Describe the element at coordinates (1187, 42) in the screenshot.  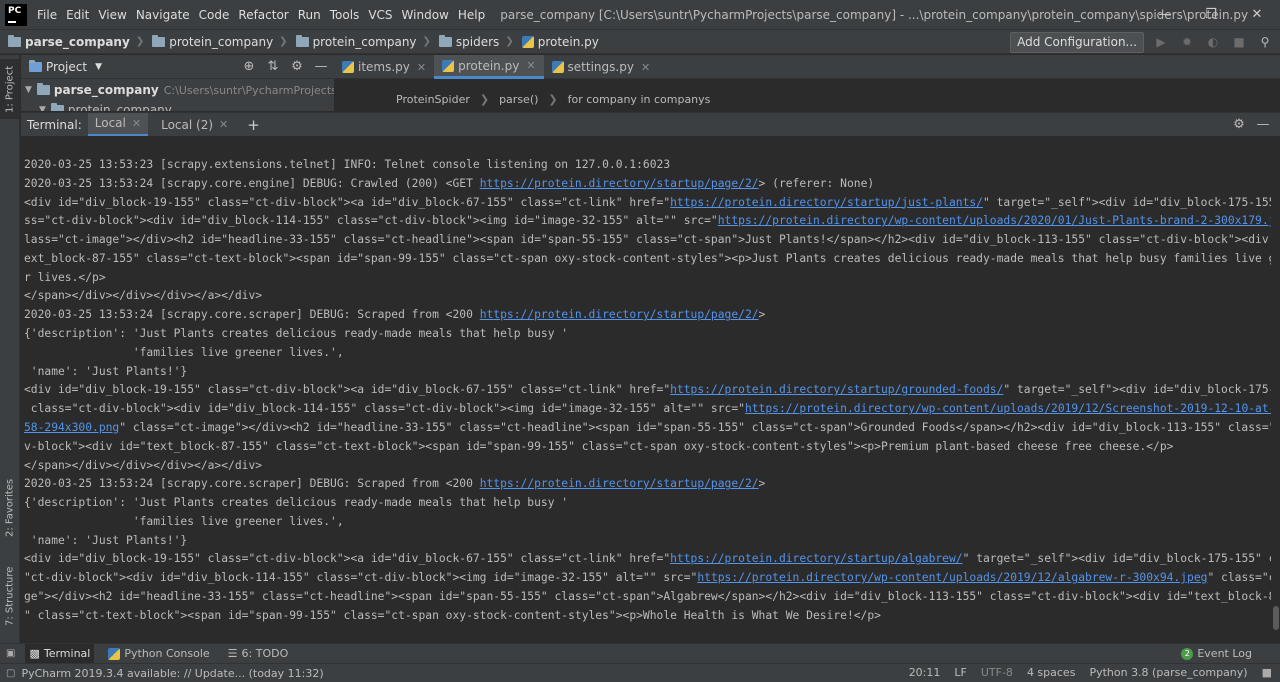
I see `debug-icon: ✹` at that location.